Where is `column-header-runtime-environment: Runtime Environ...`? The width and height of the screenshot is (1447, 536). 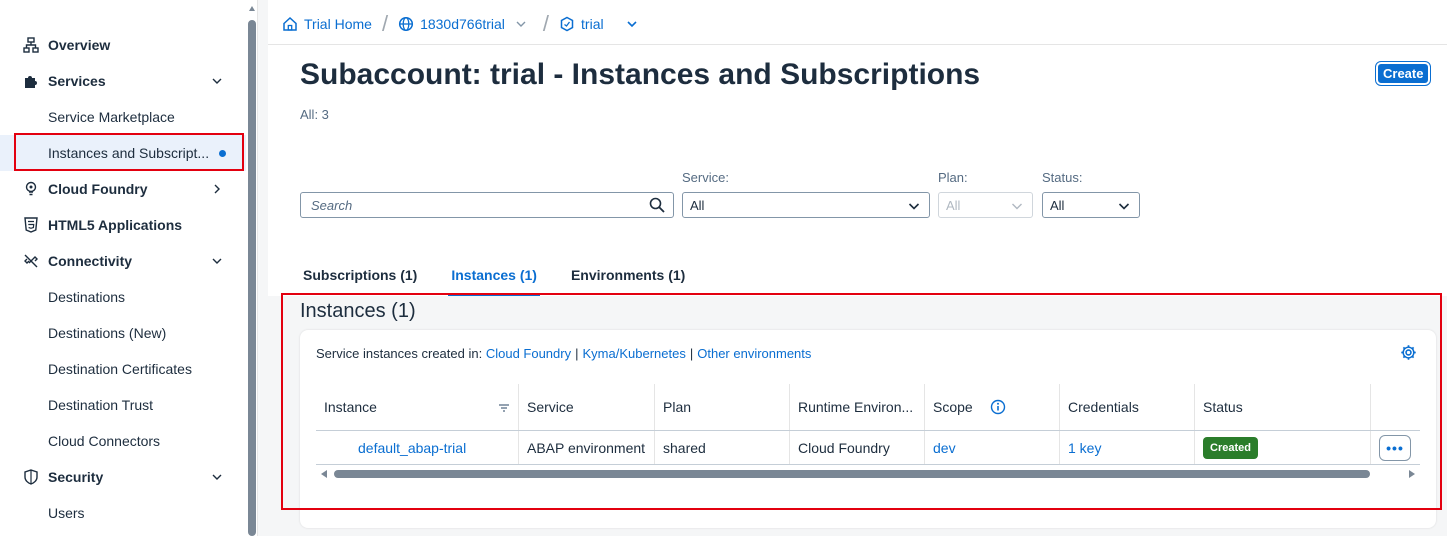 column-header-runtime-environment: Runtime Environ... is located at coordinates (857, 407).